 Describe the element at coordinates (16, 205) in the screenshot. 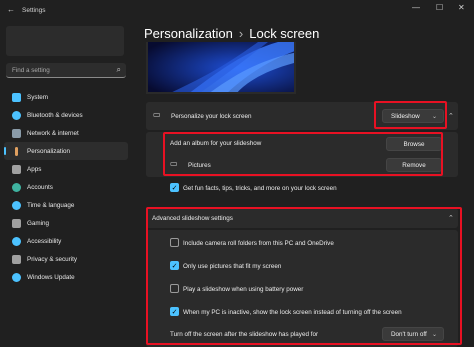

I see `globe-icon` at that location.